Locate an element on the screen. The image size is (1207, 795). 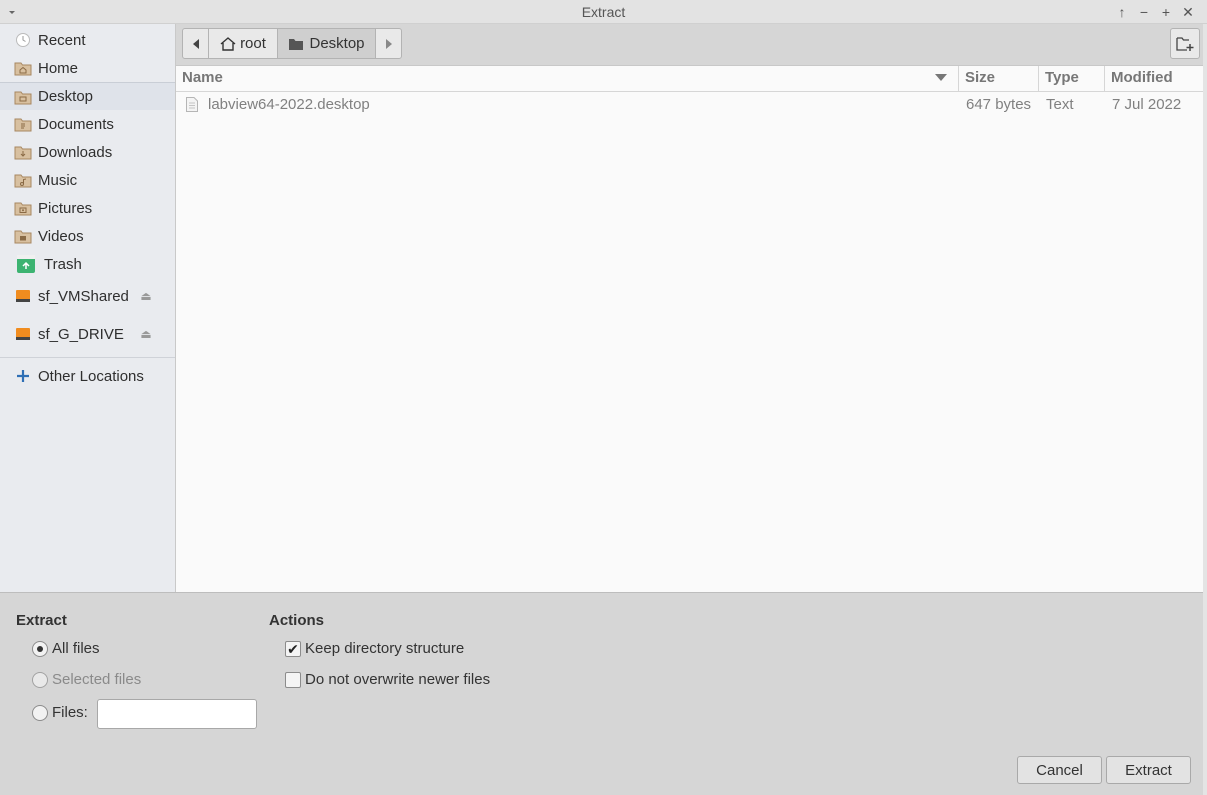
sidebar-item-videos: Videos is located at coordinates (87, 236).